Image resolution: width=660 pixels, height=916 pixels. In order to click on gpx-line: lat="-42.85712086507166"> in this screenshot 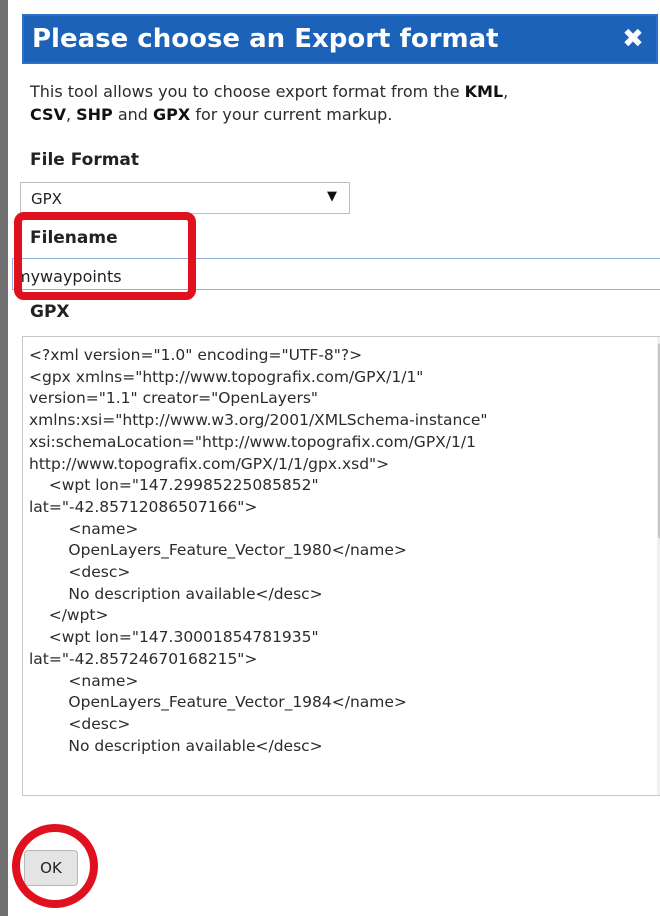, I will do `click(143, 506)`.